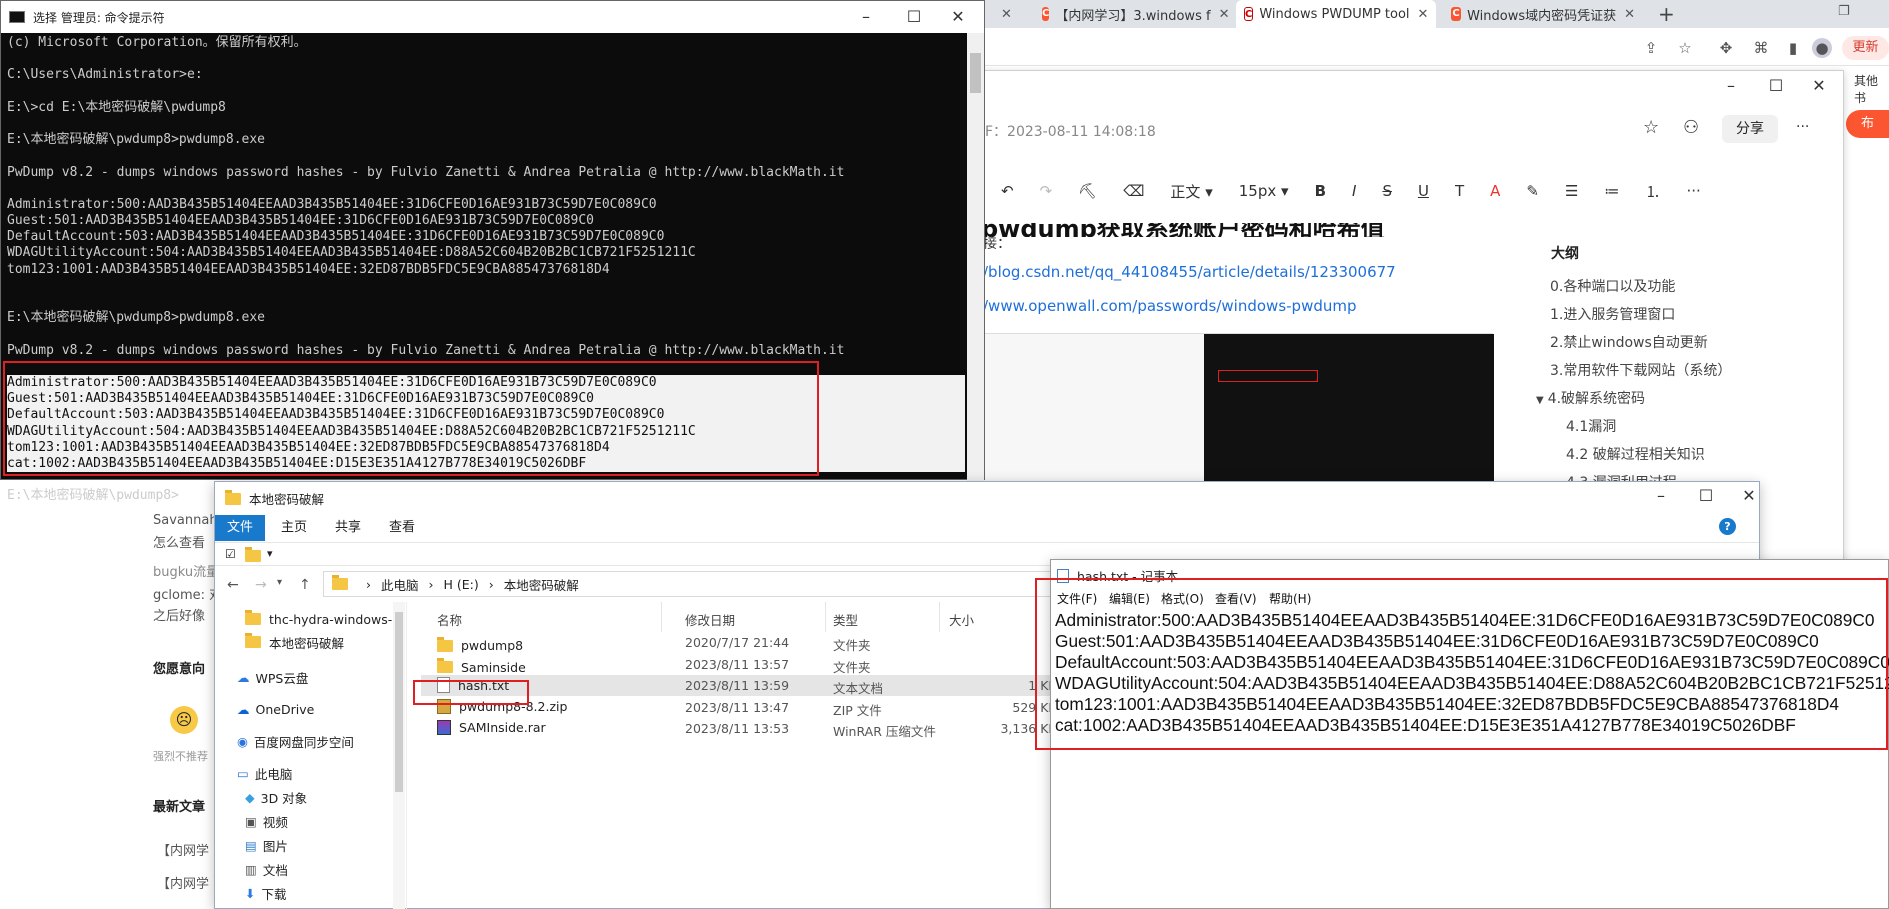 The width and height of the screenshot is (1889, 909). What do you see at coordinates (845, 619) in the screenshot?
I see `column-header-type: 类型` at bounding box center [845, 619].